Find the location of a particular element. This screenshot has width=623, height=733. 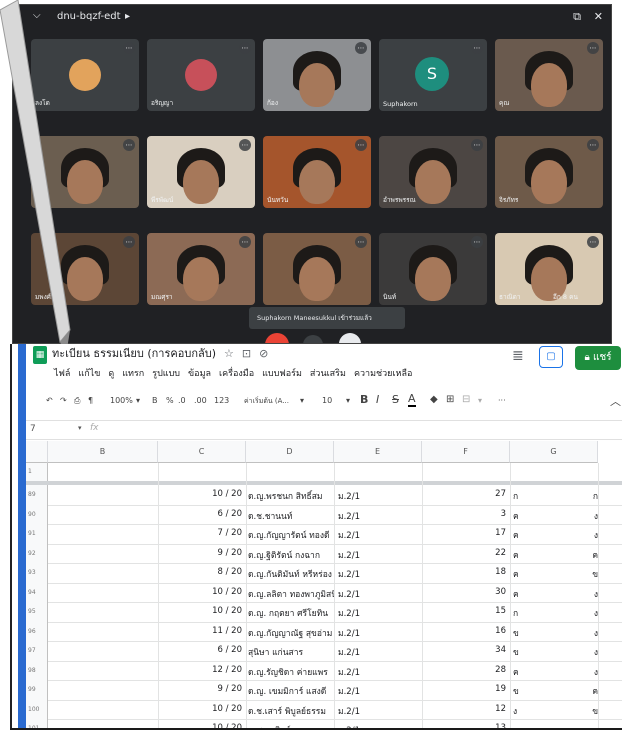

row-number: 98 is located at coordinates (37, 670).